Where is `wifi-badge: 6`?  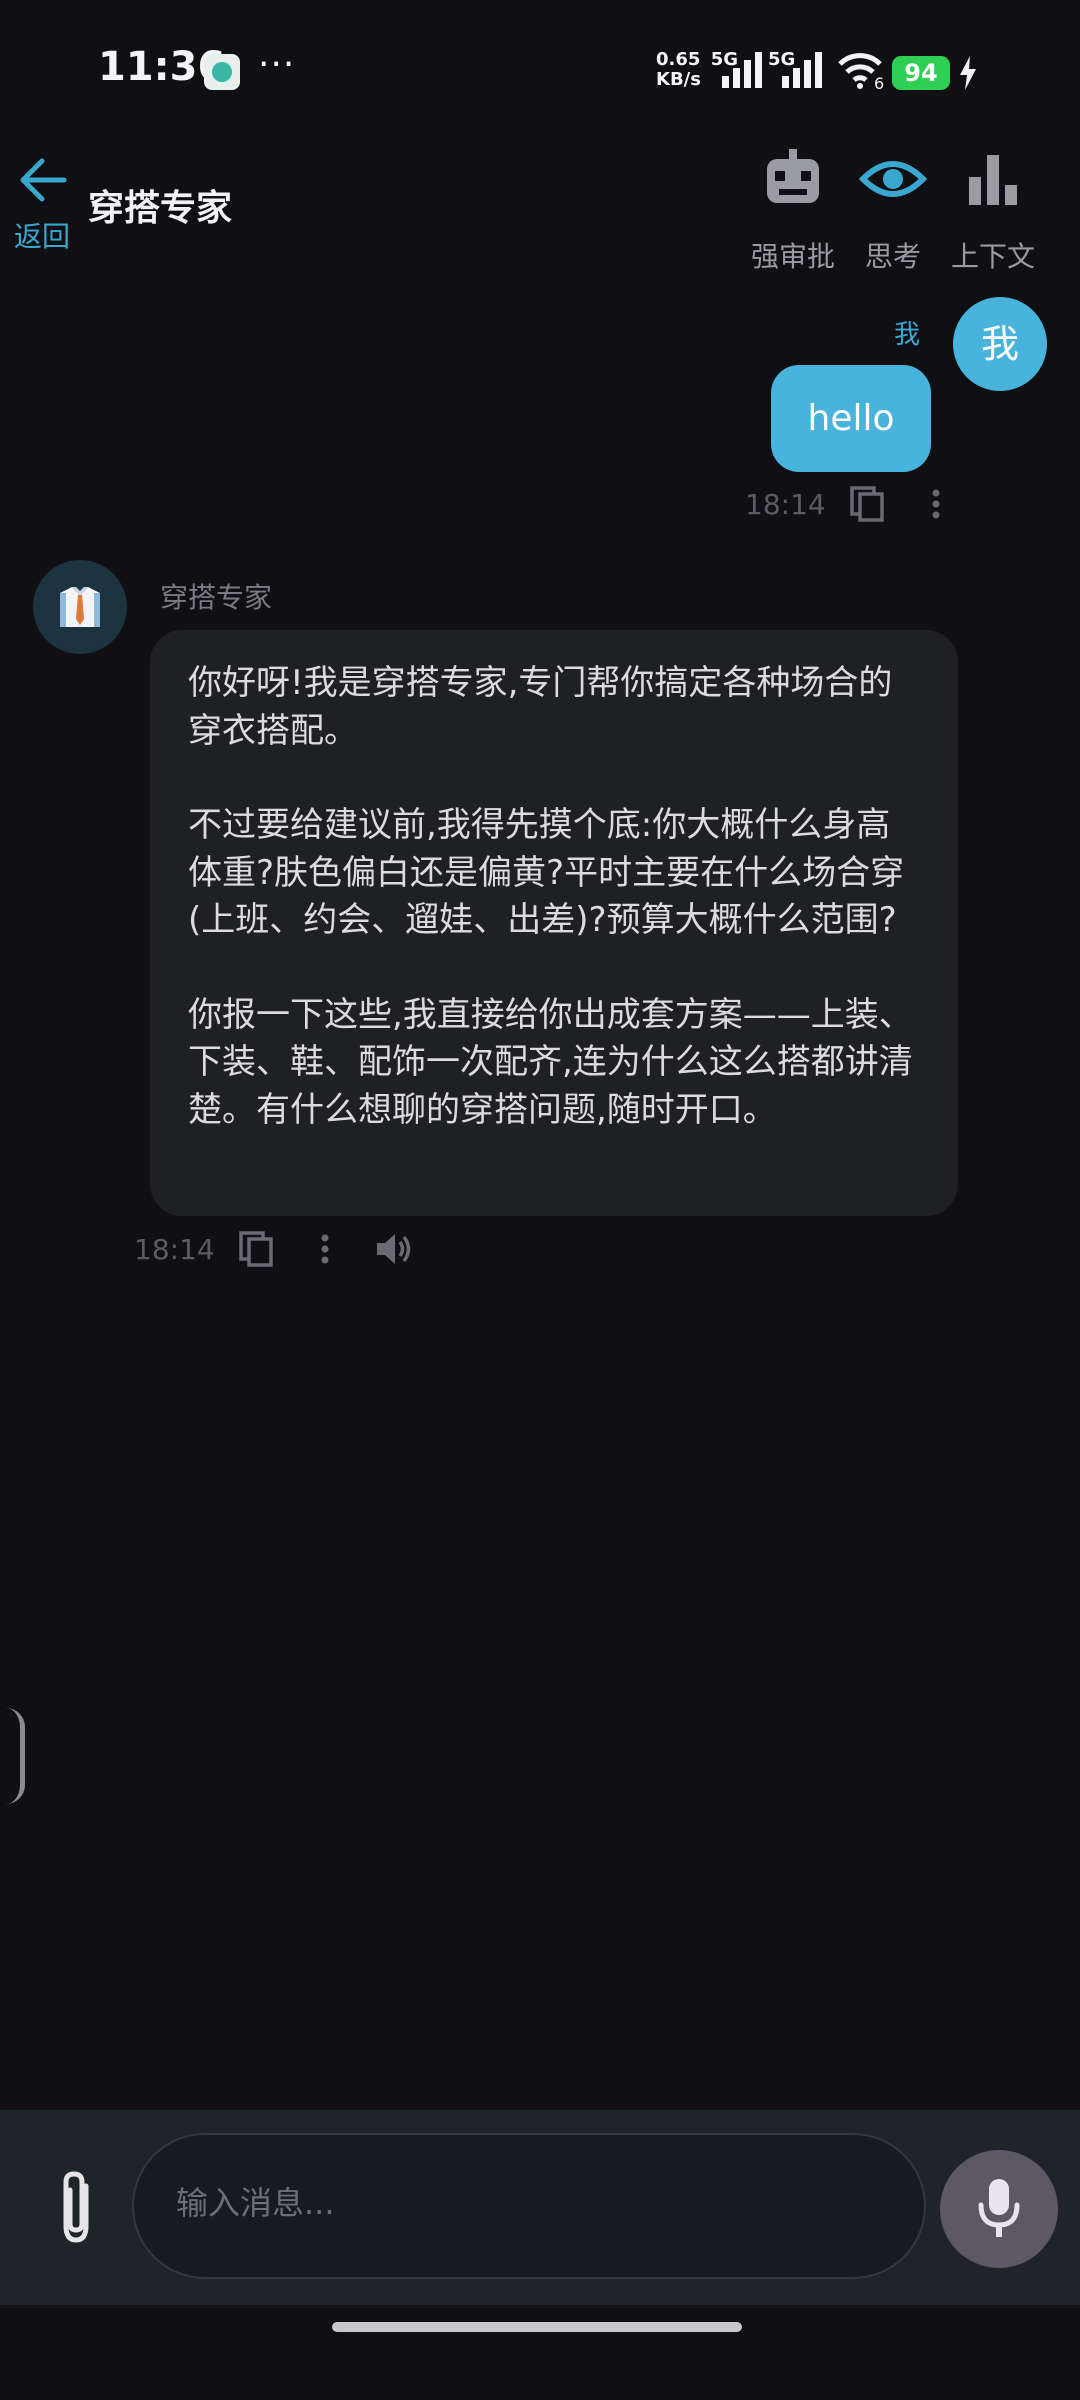 wifi-badge: 6 is located at coordinates (879, 83).